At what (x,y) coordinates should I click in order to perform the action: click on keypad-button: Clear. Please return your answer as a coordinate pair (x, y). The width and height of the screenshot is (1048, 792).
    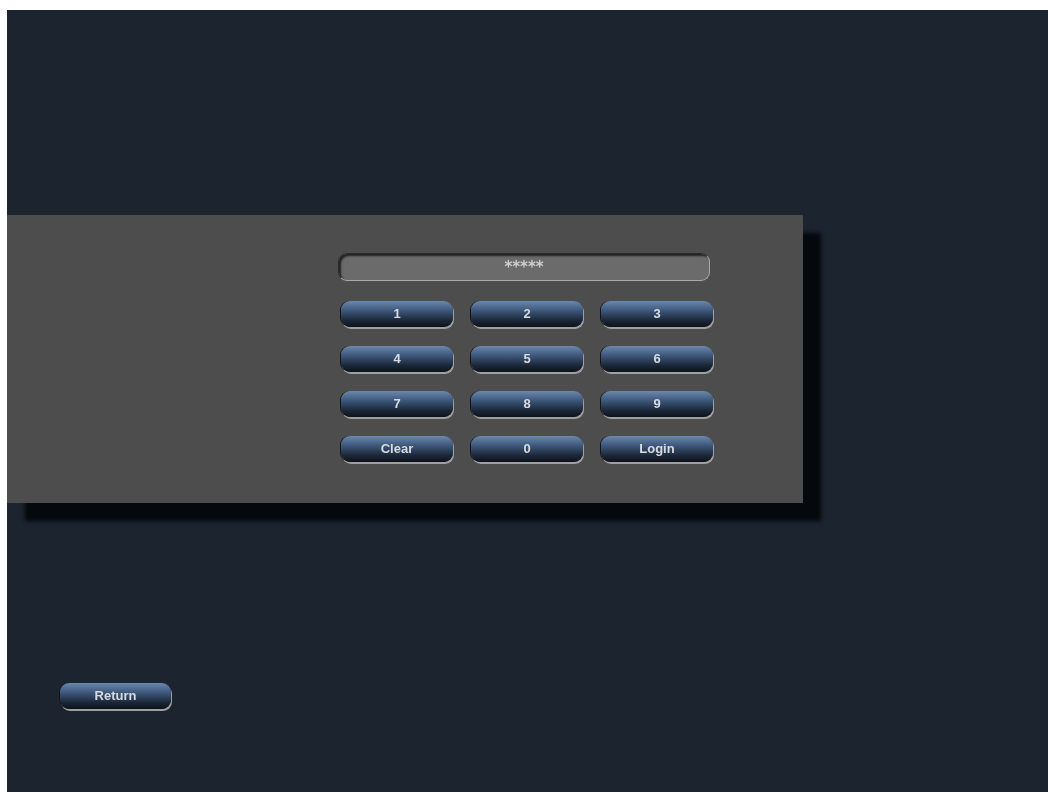
    Looking at the image, I should click on (397, 449).